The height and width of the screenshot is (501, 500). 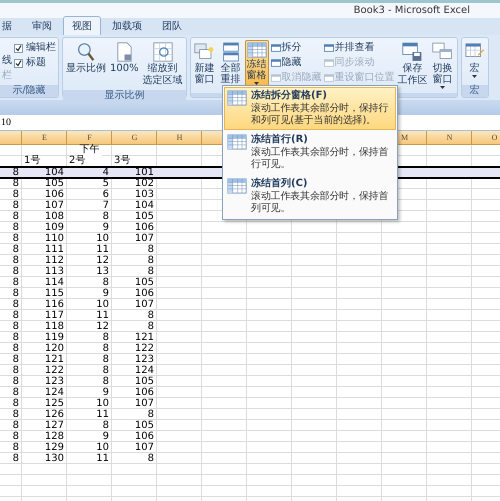 I want to click on table-cell-text: 6, so click(x=106, y=195).